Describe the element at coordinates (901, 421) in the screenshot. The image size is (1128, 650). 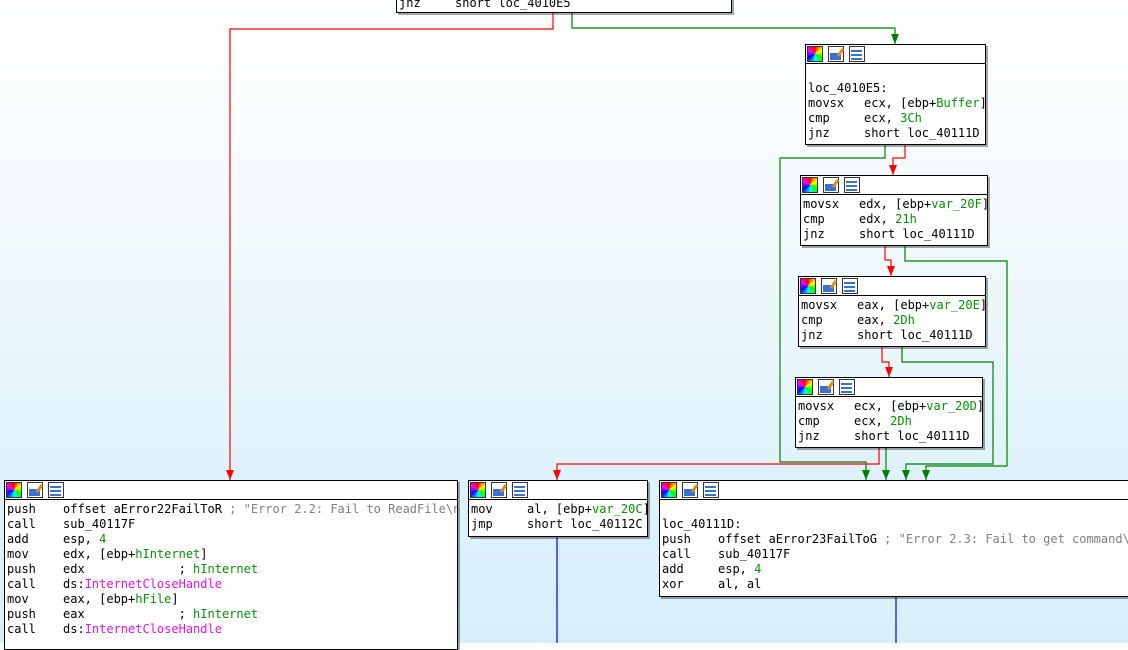
I see `code-operand: 2Dh` at that location.